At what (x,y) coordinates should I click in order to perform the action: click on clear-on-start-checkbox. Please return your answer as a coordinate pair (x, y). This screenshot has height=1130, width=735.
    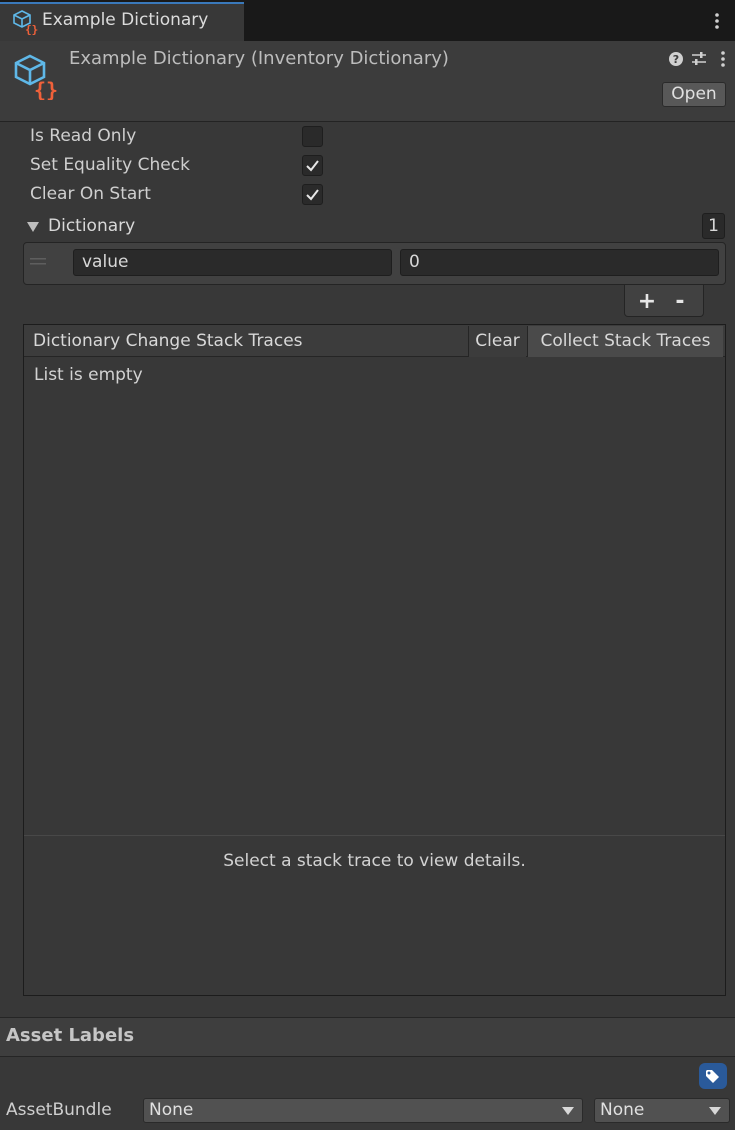
    Looking at the image, I should click on (312, 194).